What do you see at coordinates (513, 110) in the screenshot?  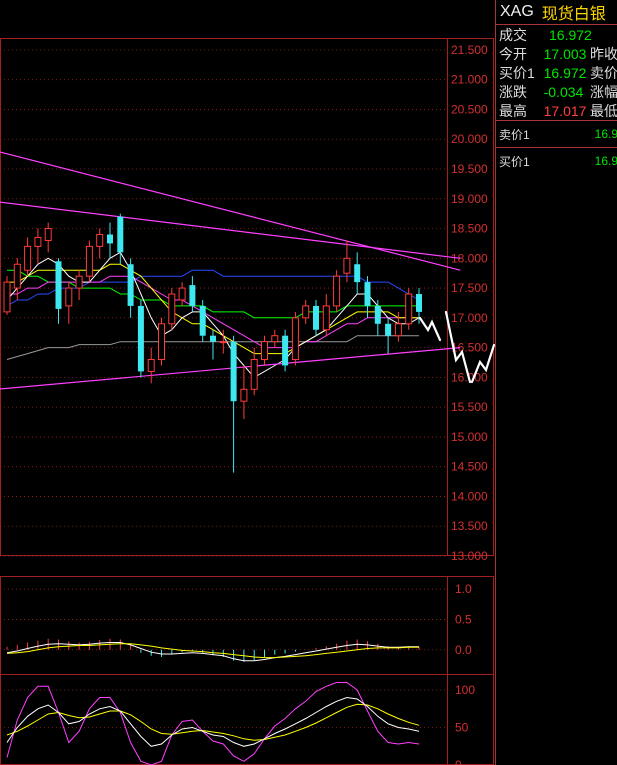 I see `quote-row-label: 最高` at bounding box center [513, 110].